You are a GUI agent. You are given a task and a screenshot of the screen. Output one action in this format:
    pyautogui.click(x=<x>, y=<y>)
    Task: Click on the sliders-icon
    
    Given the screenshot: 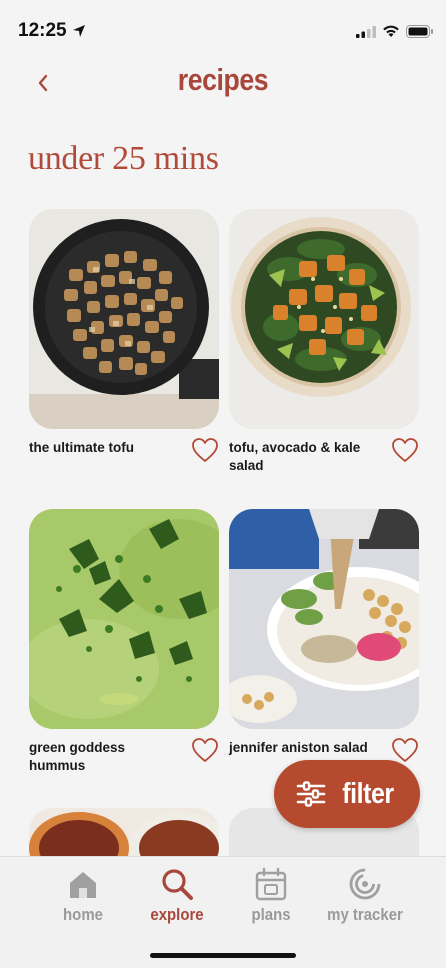 What is the action you would take?
    pyautogui.click(x=311, y=794)
    